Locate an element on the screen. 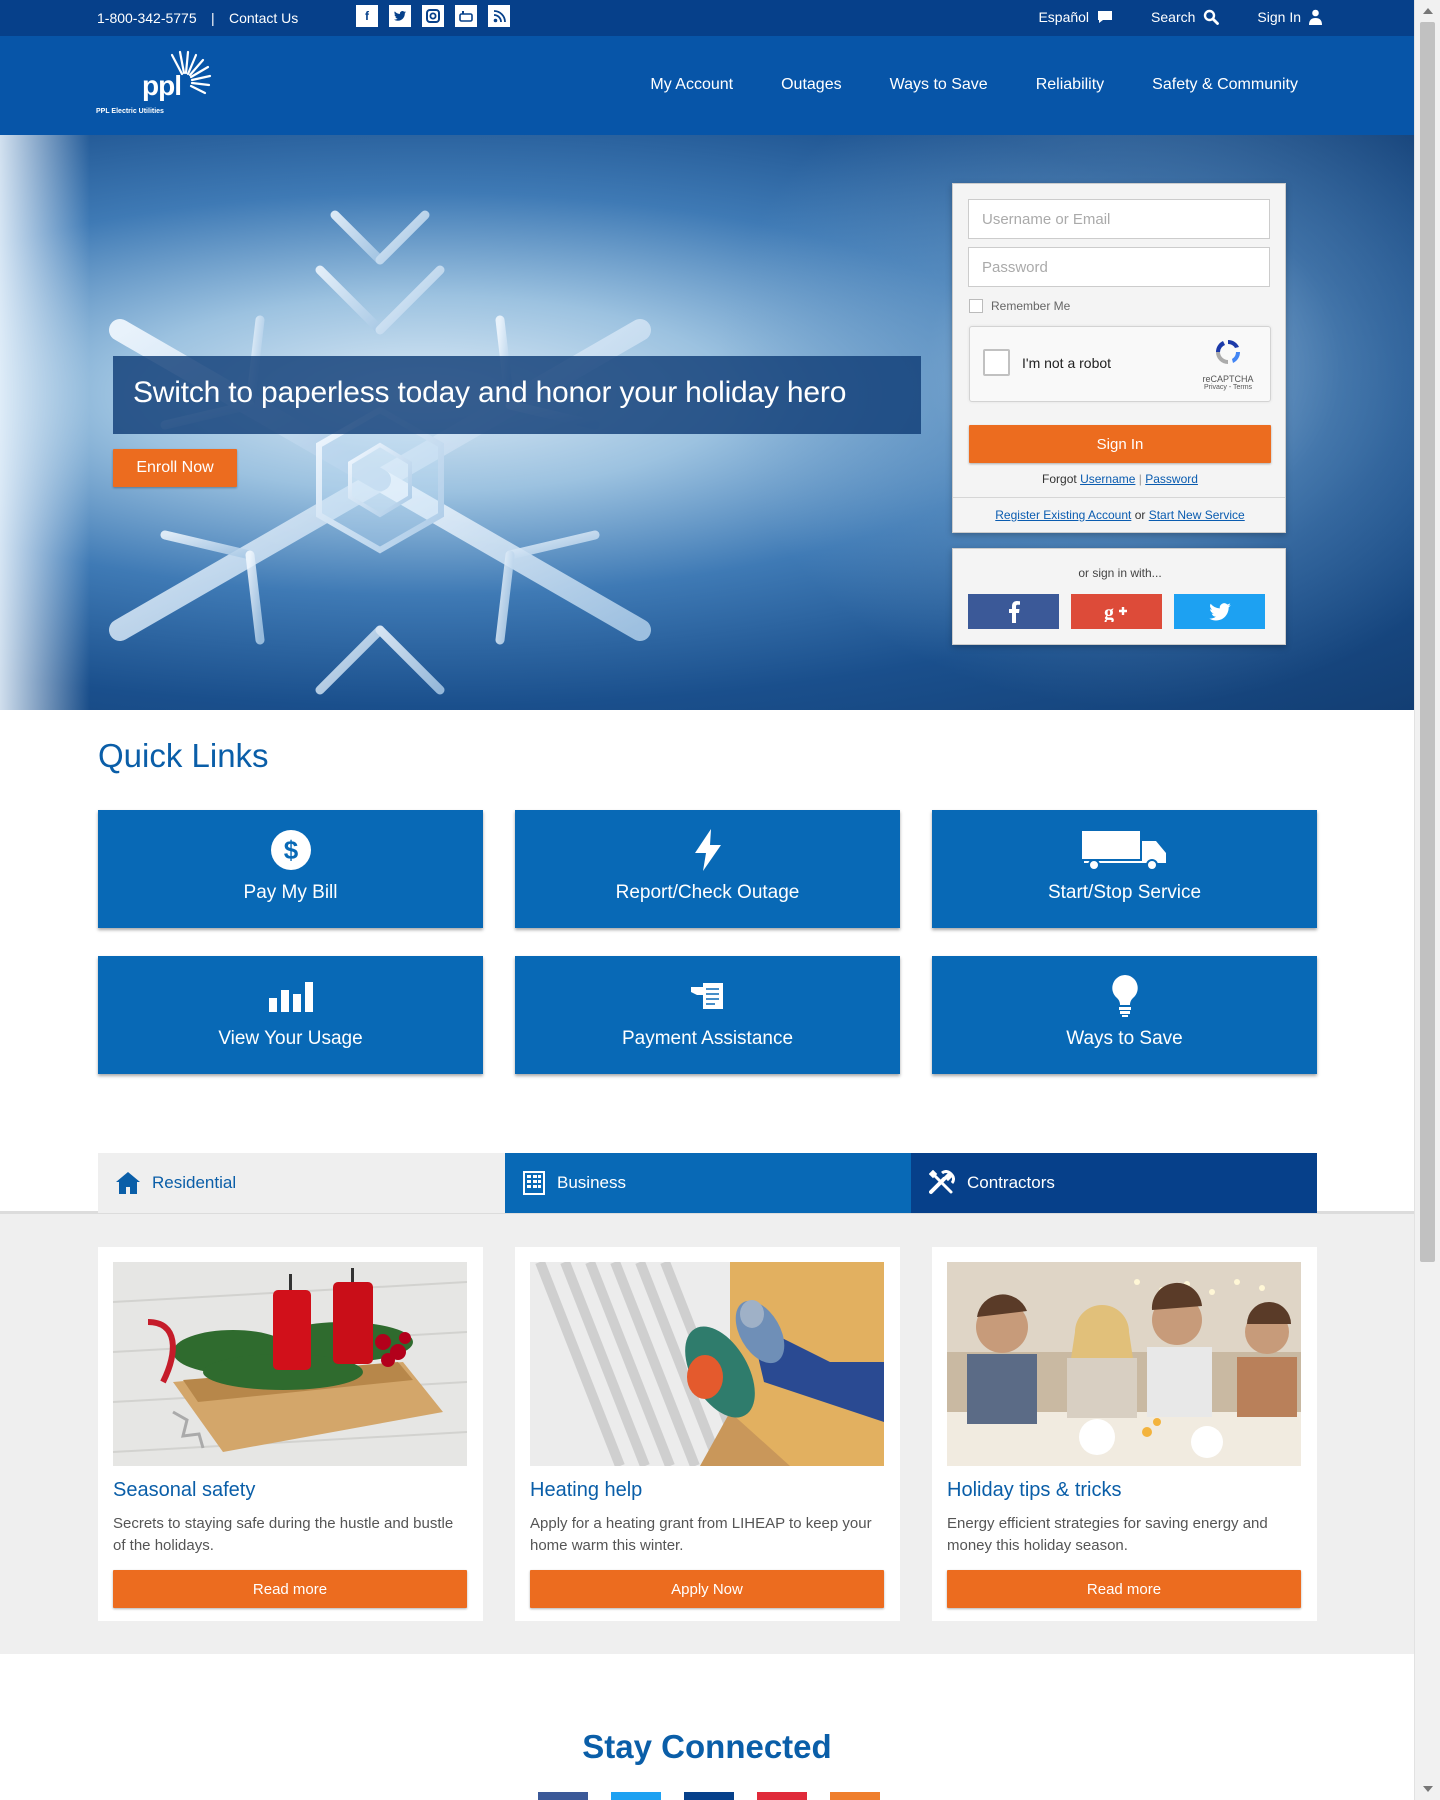 This screenshot has width=1440, height=1800. quick-link-view-usage: View Your Usage is located at coordinates (290, 1015).